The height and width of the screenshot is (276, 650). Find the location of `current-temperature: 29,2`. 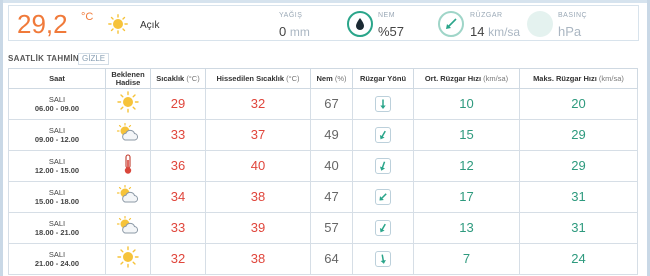

current-temperature: 29,2 is located at coordinates (42, 24).